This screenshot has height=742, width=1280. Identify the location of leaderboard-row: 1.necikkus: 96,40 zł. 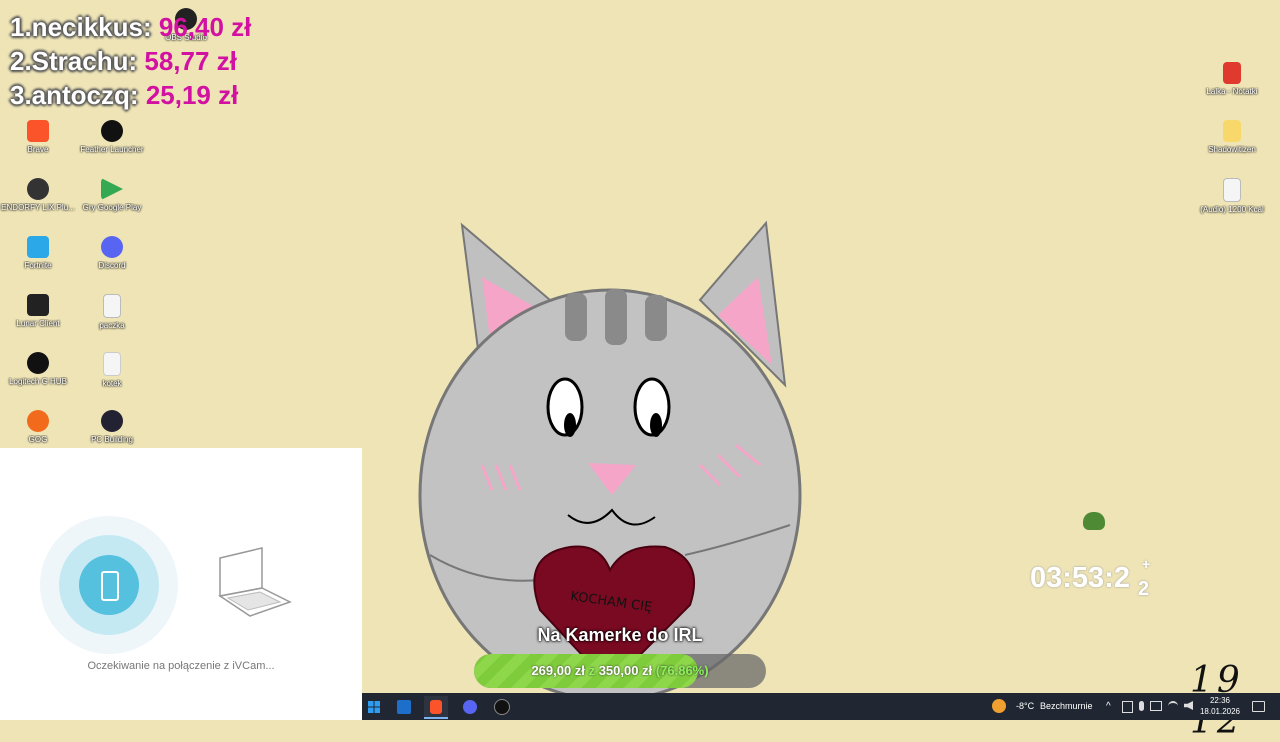
(130, 27).